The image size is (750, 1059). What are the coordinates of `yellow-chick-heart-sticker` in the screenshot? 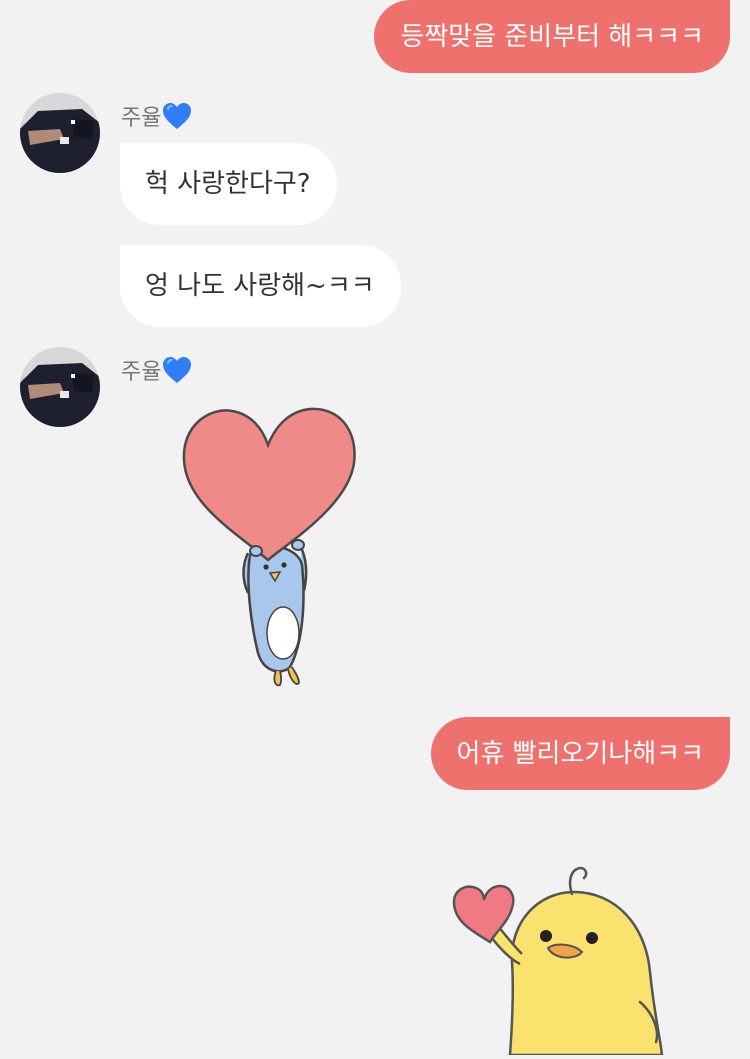 It's located at (560, 960).